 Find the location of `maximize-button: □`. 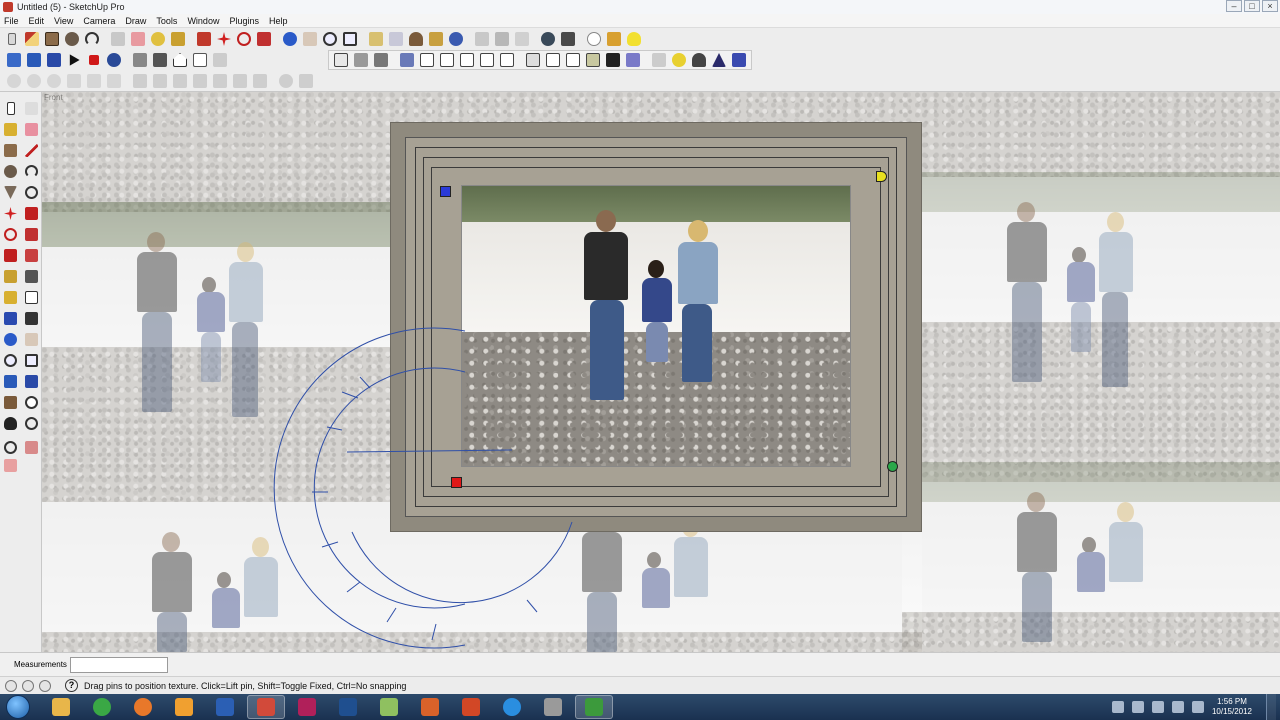

maximize-button: □ is located at coordinates (1252, 6).